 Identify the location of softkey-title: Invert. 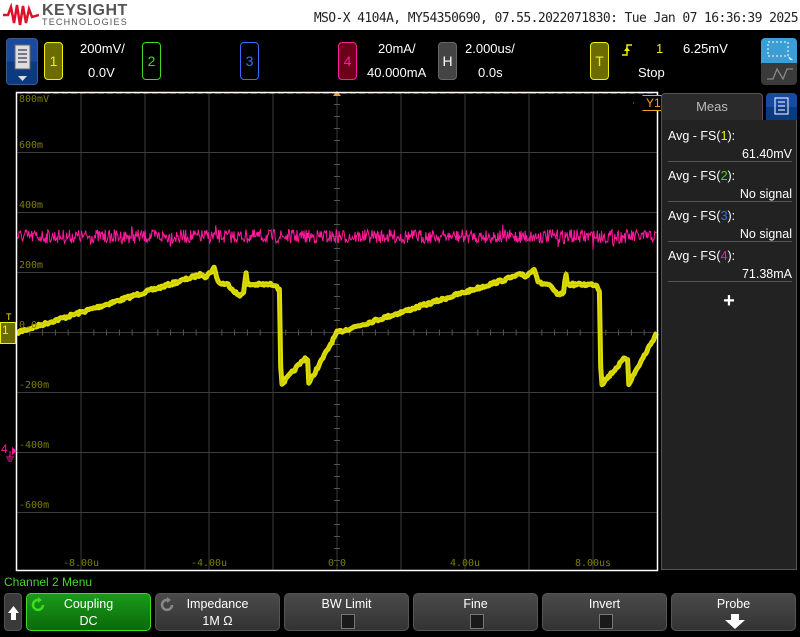
(604, 604).